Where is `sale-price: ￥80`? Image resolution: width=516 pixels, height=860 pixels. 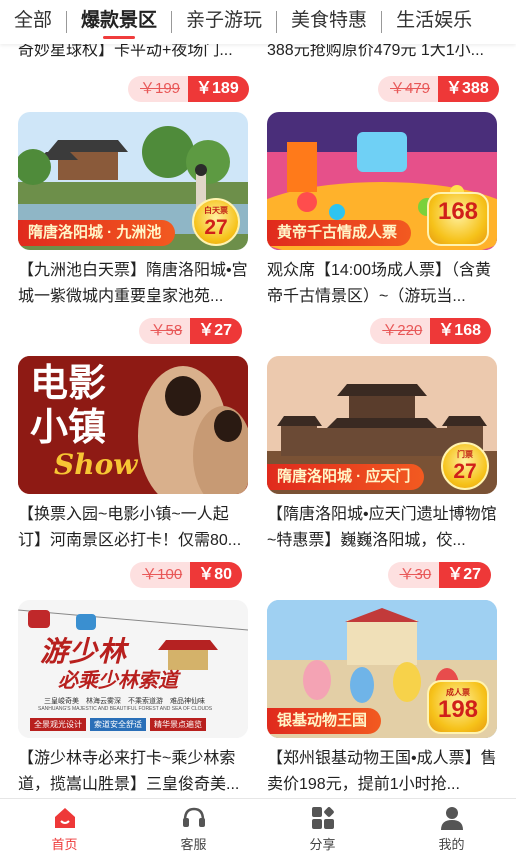
sale-price: ￥80 is located at coordinates (216, 575).